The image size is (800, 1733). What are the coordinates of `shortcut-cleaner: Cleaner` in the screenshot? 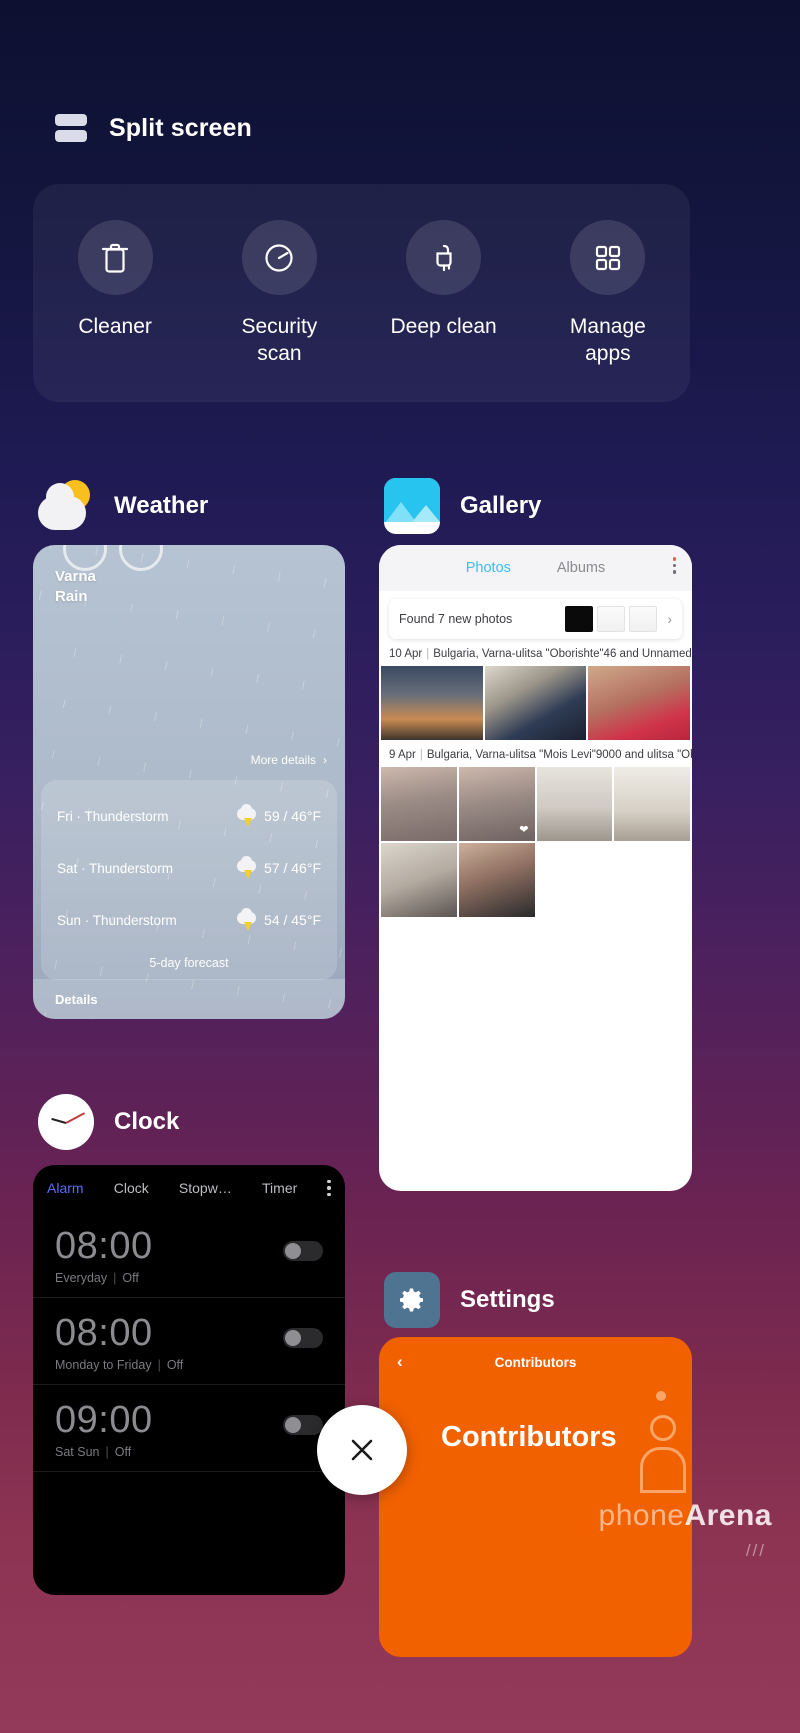 It's located at (115, 280).